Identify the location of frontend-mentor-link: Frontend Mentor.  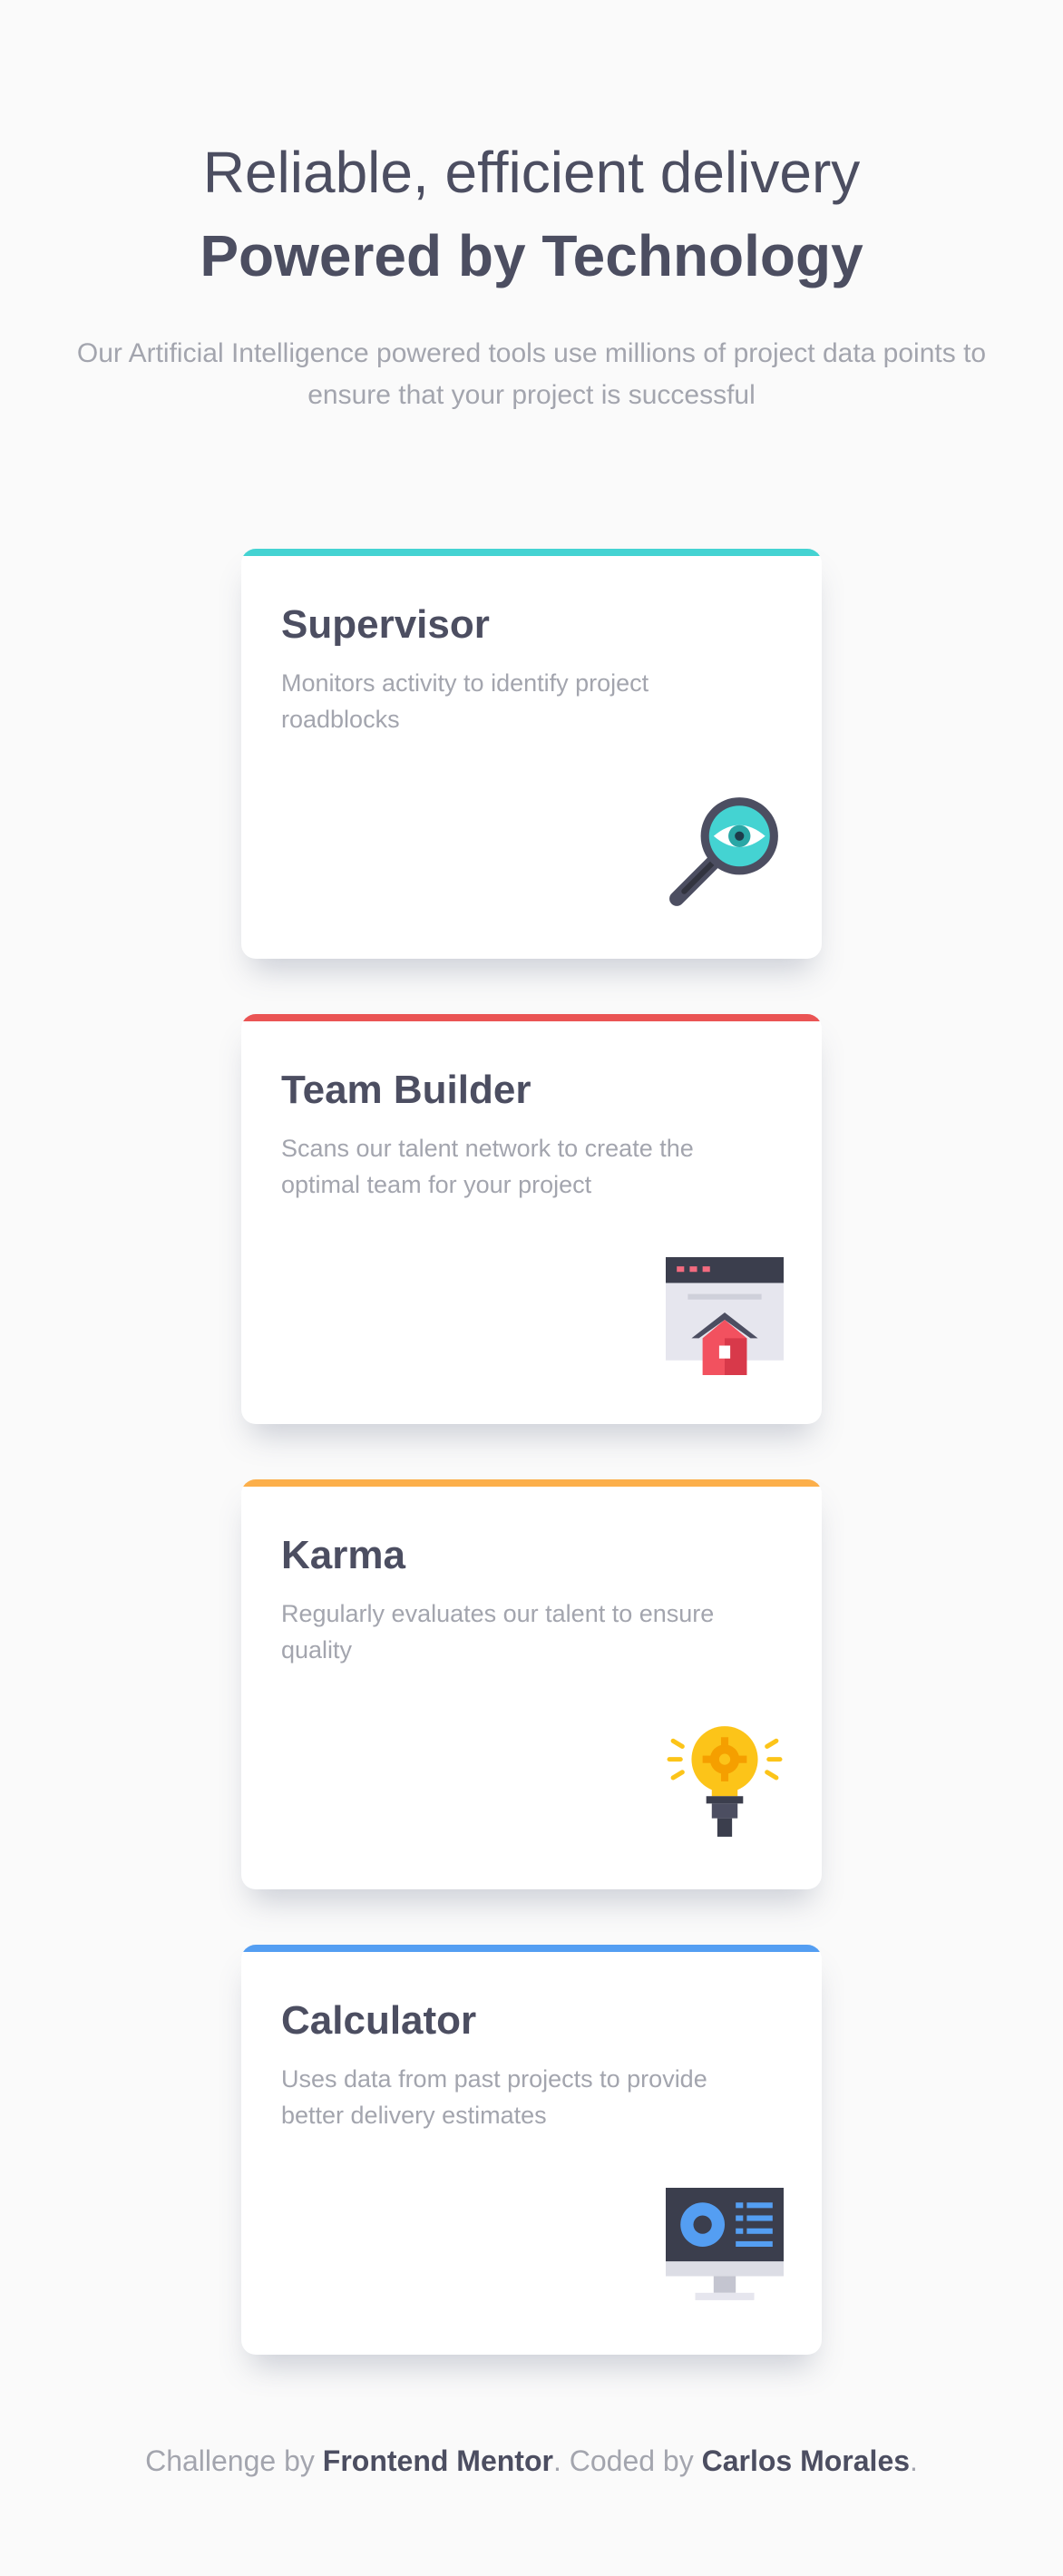
(438, 2460).